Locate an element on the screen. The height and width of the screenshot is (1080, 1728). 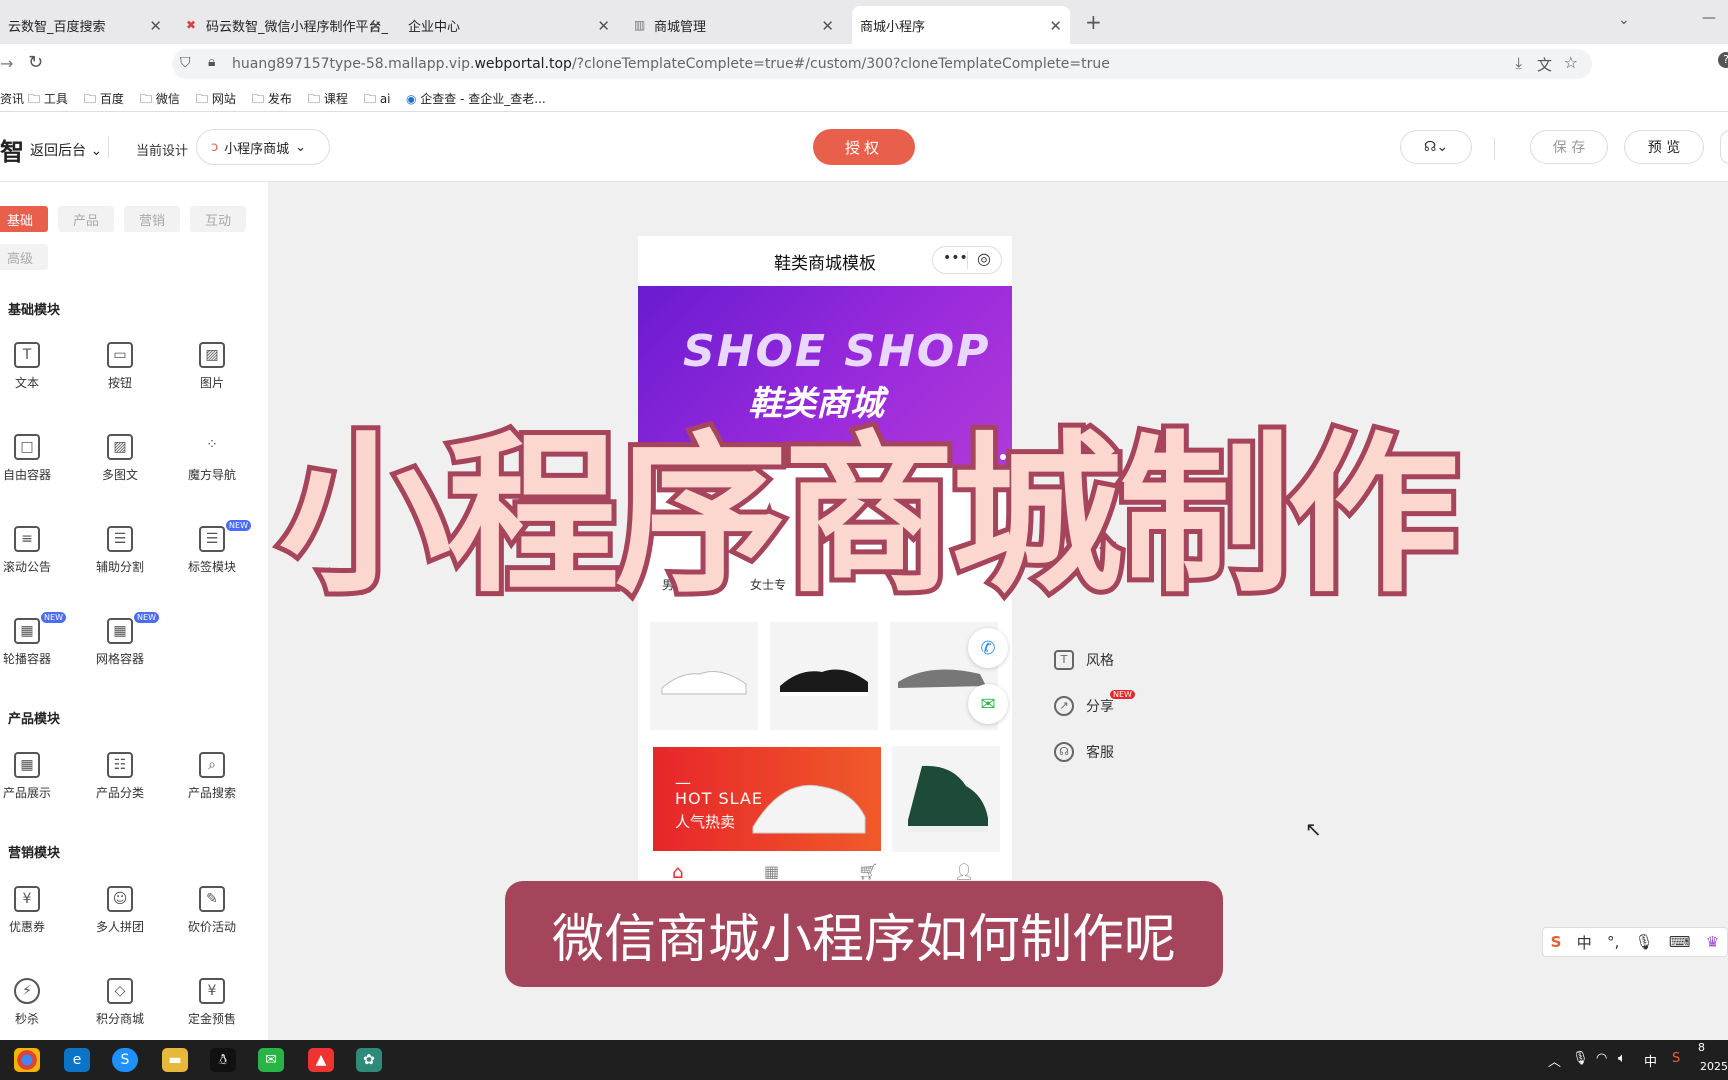
punctuation-icon: °, is located at coordinates (1613, 942).